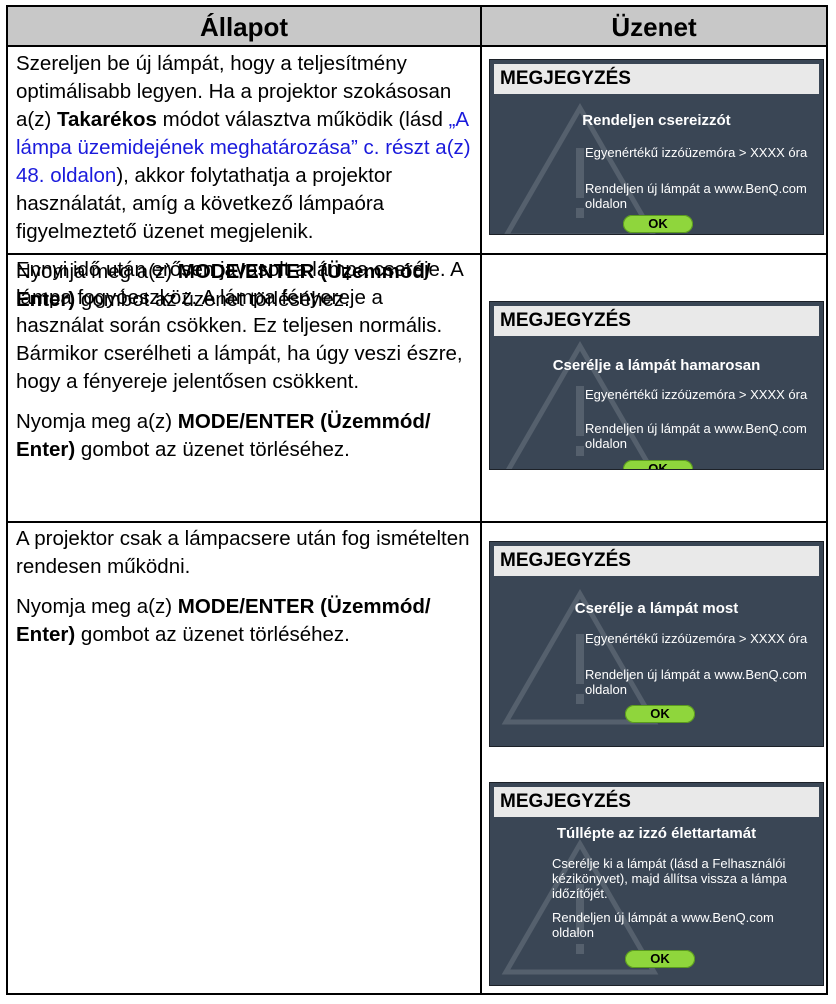 The width and height of the screenshot is (836, 1004). What do you see at coordinates (656, 608) in the screenshot?
I see `dialog-heading: Cserélje a lámpát most` at bounding box center [656, 608].